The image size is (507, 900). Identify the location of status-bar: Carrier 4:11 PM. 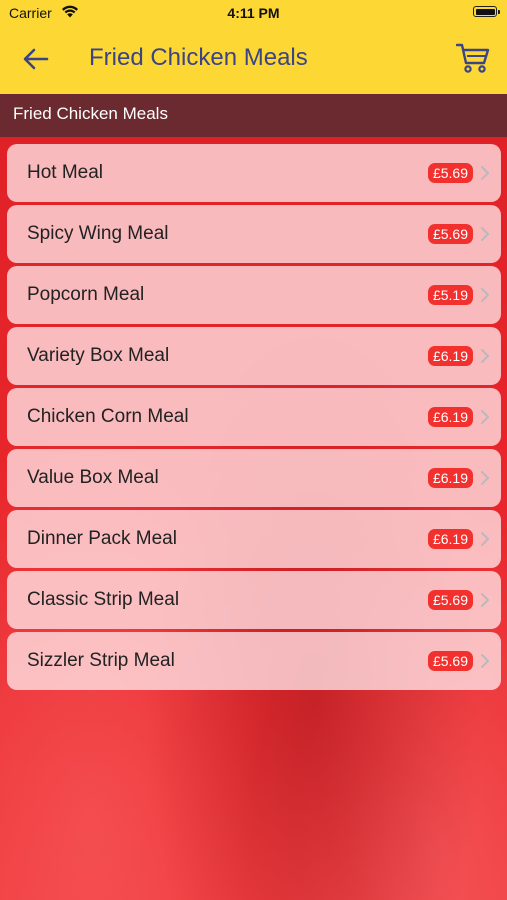
(253, 12).